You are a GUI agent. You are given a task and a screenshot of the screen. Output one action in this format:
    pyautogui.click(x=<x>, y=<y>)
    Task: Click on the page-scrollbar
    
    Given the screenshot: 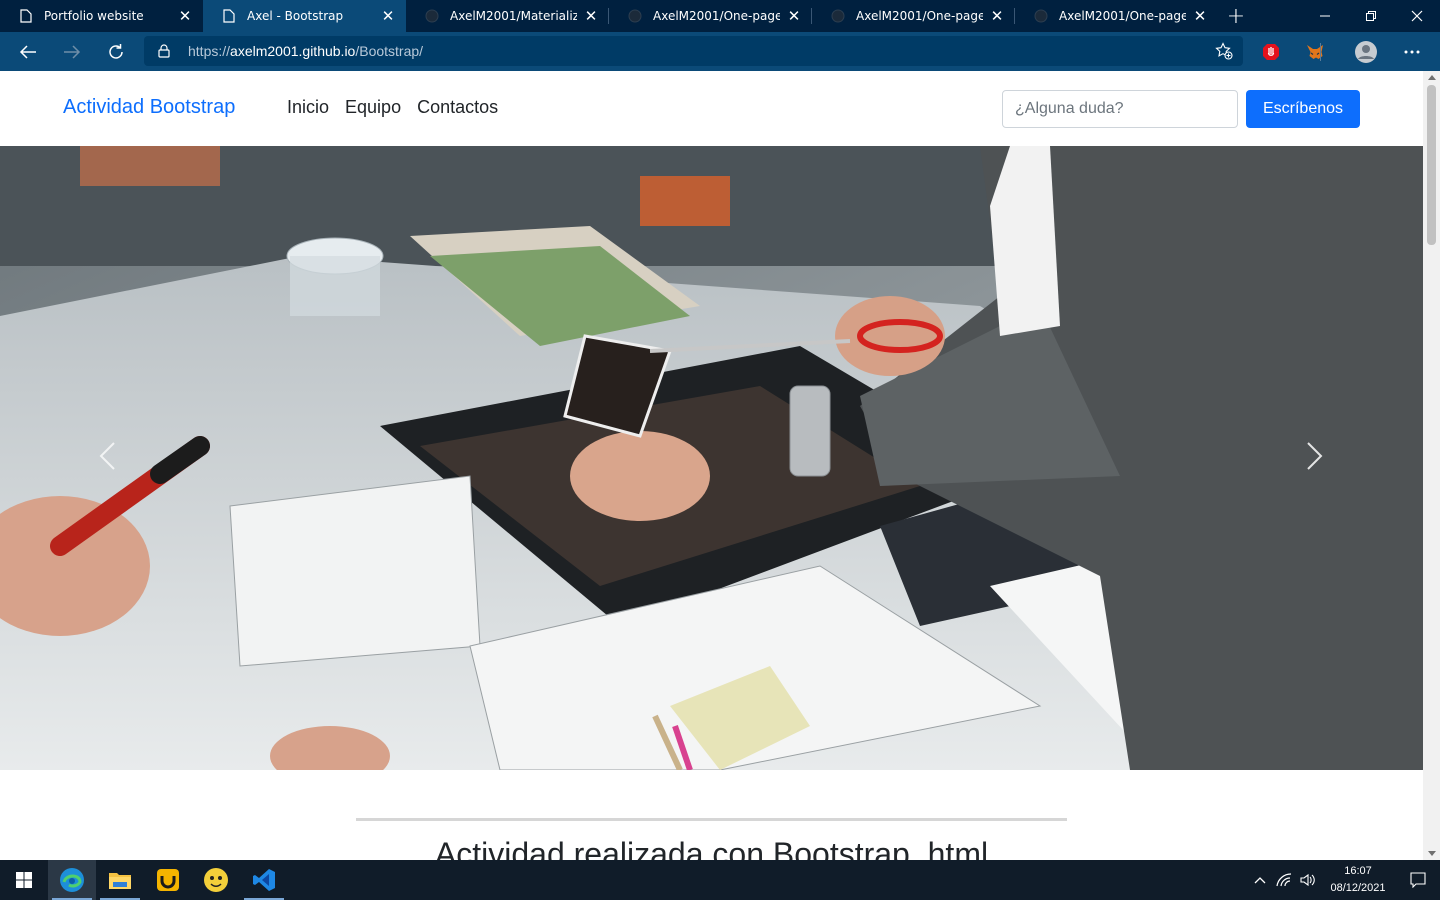 What is the action you would take?
    pyautogui.click(x=1431, y=465)
    